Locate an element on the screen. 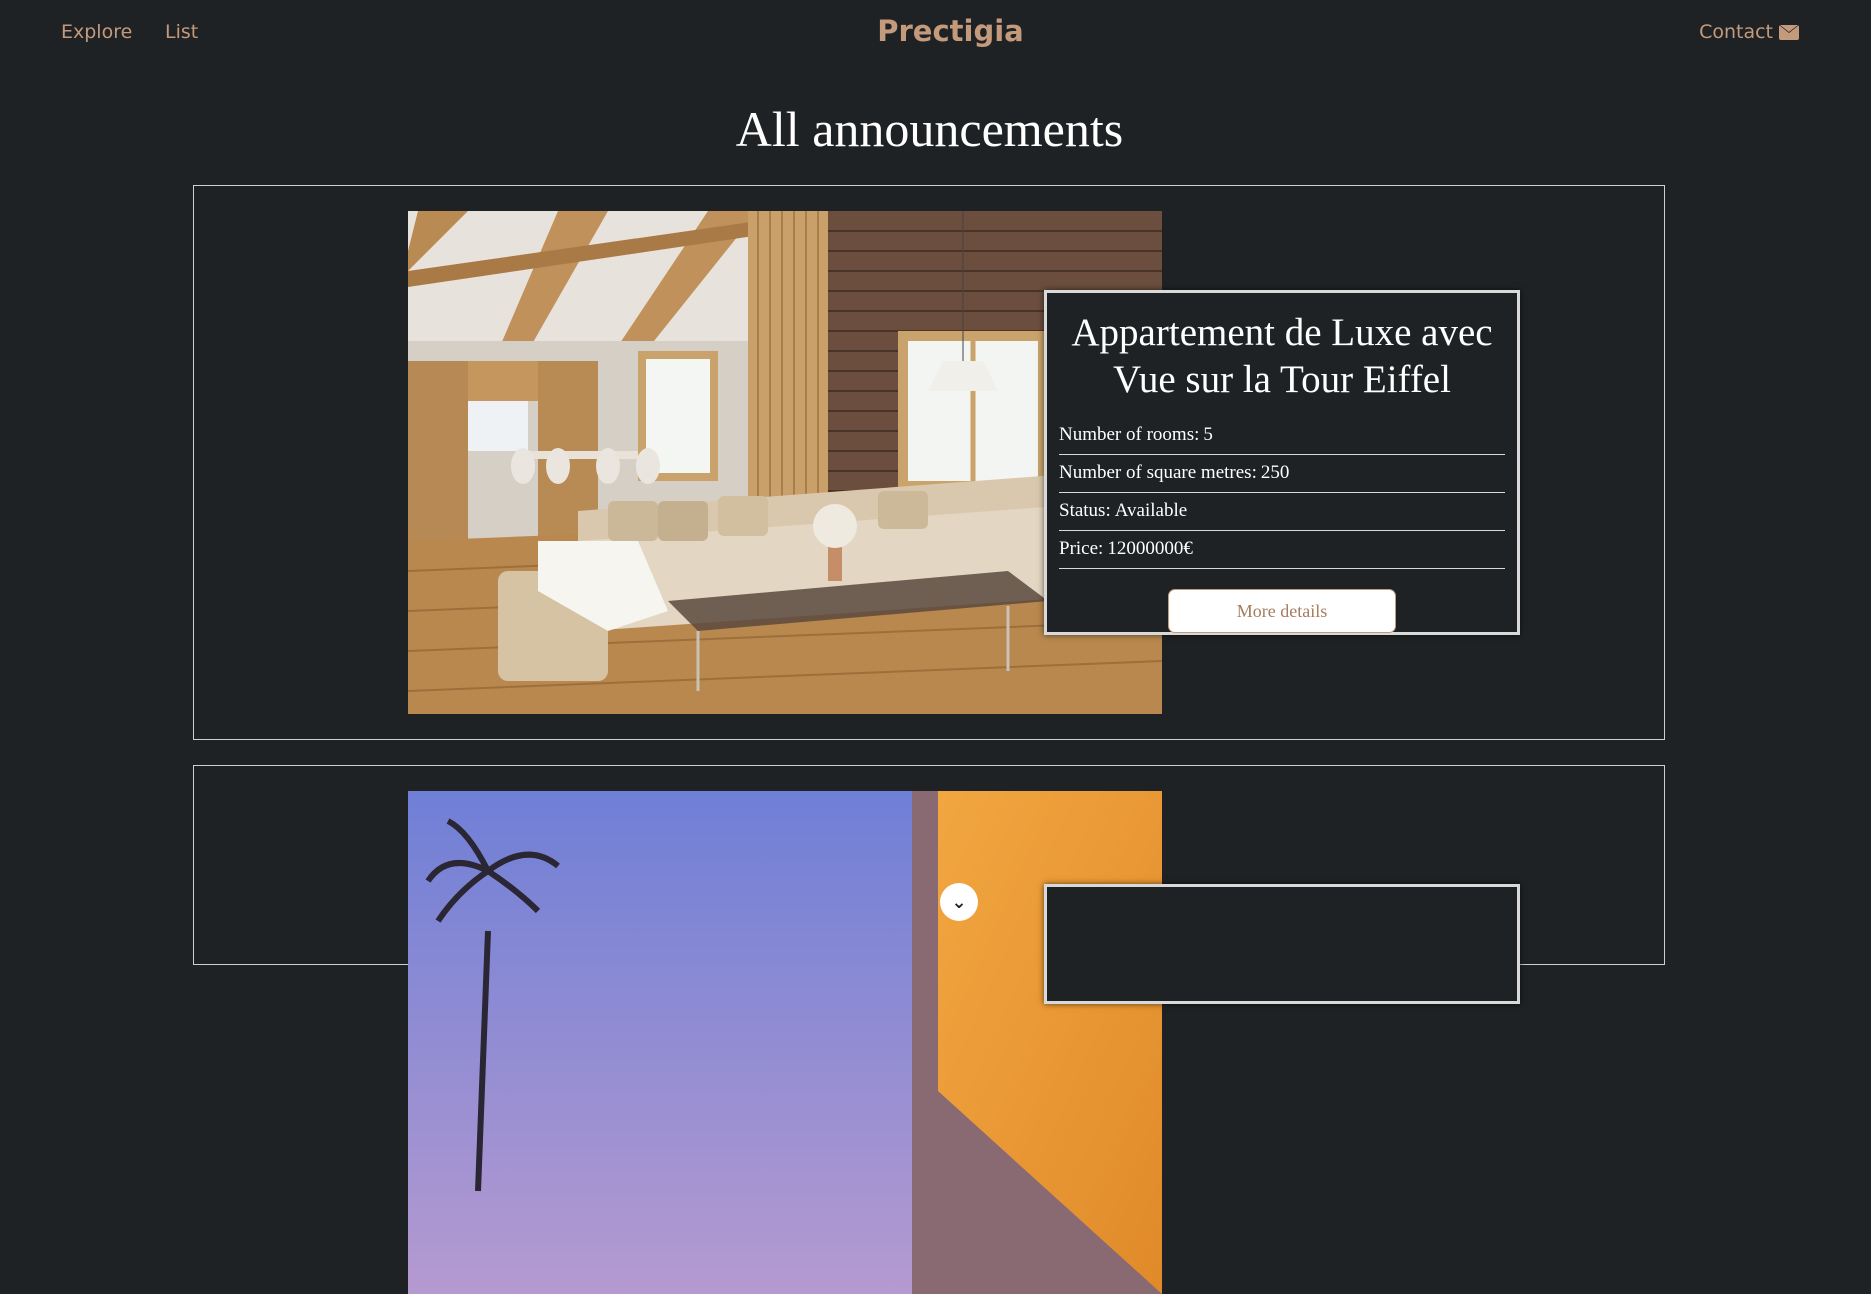 This screenshot has height=1294, width=1871. top-navbar: Explore List Prectigia Contact is located at coordinates (935, 34).